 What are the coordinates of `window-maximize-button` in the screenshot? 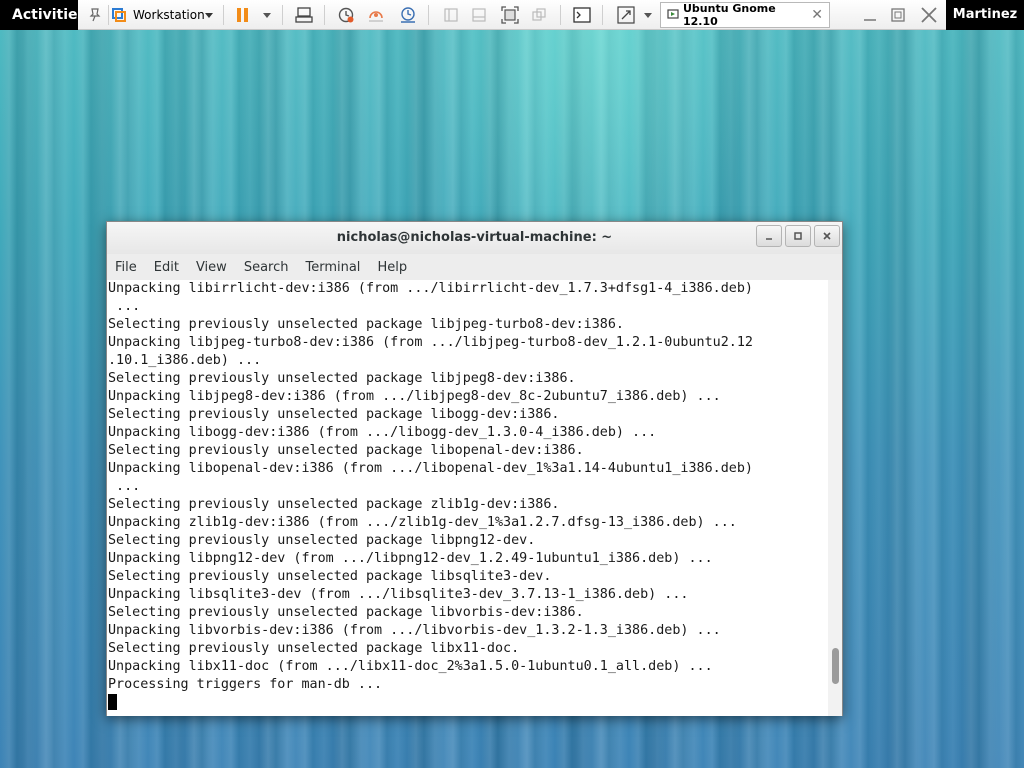 It's located at (798, 236).